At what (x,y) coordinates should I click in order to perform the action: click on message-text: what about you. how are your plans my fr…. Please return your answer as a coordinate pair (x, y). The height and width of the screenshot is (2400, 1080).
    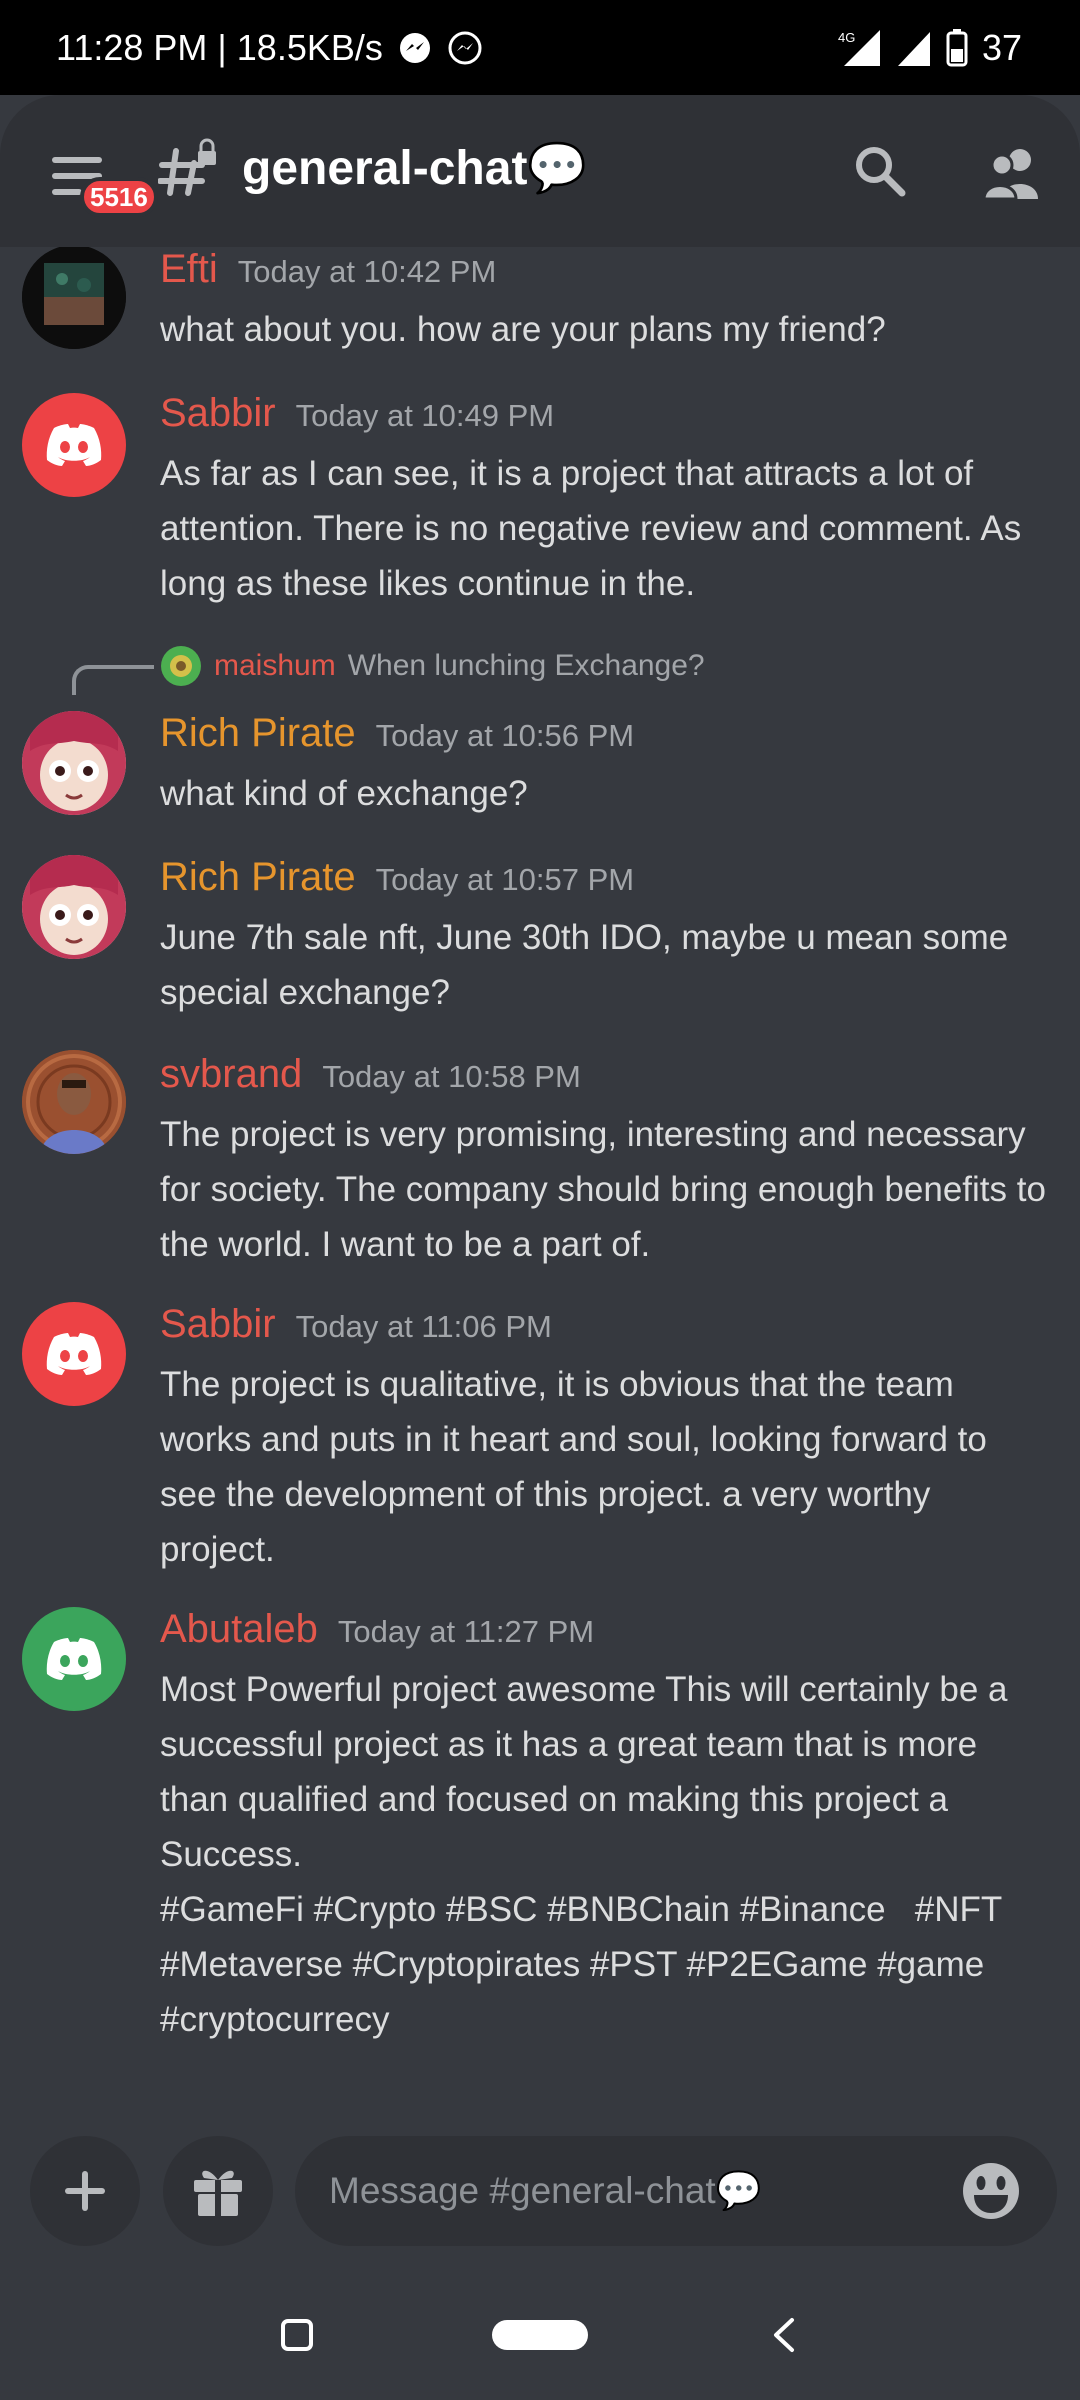
    Looking at the image, I should click on (523, 329).